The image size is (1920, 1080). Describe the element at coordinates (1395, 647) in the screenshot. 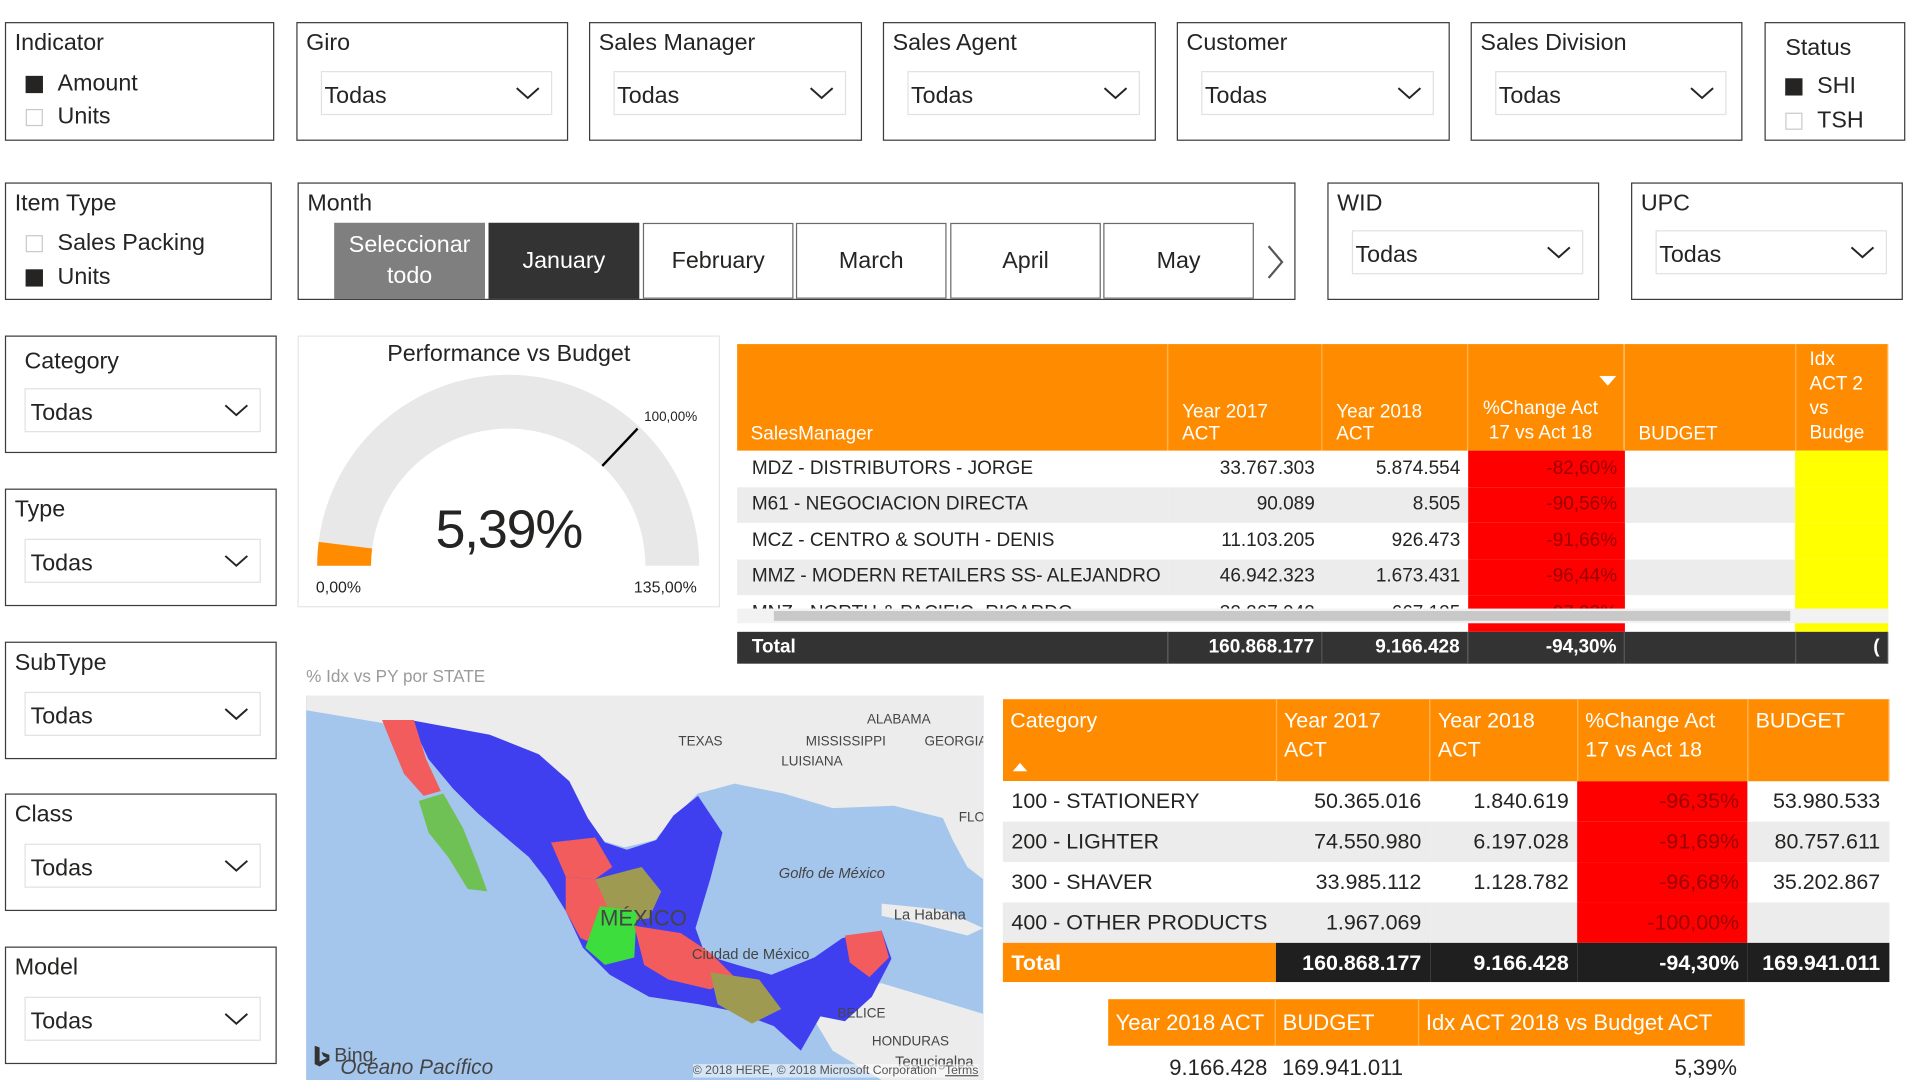

I see `total-year-2018: 9.166.428` at that location.